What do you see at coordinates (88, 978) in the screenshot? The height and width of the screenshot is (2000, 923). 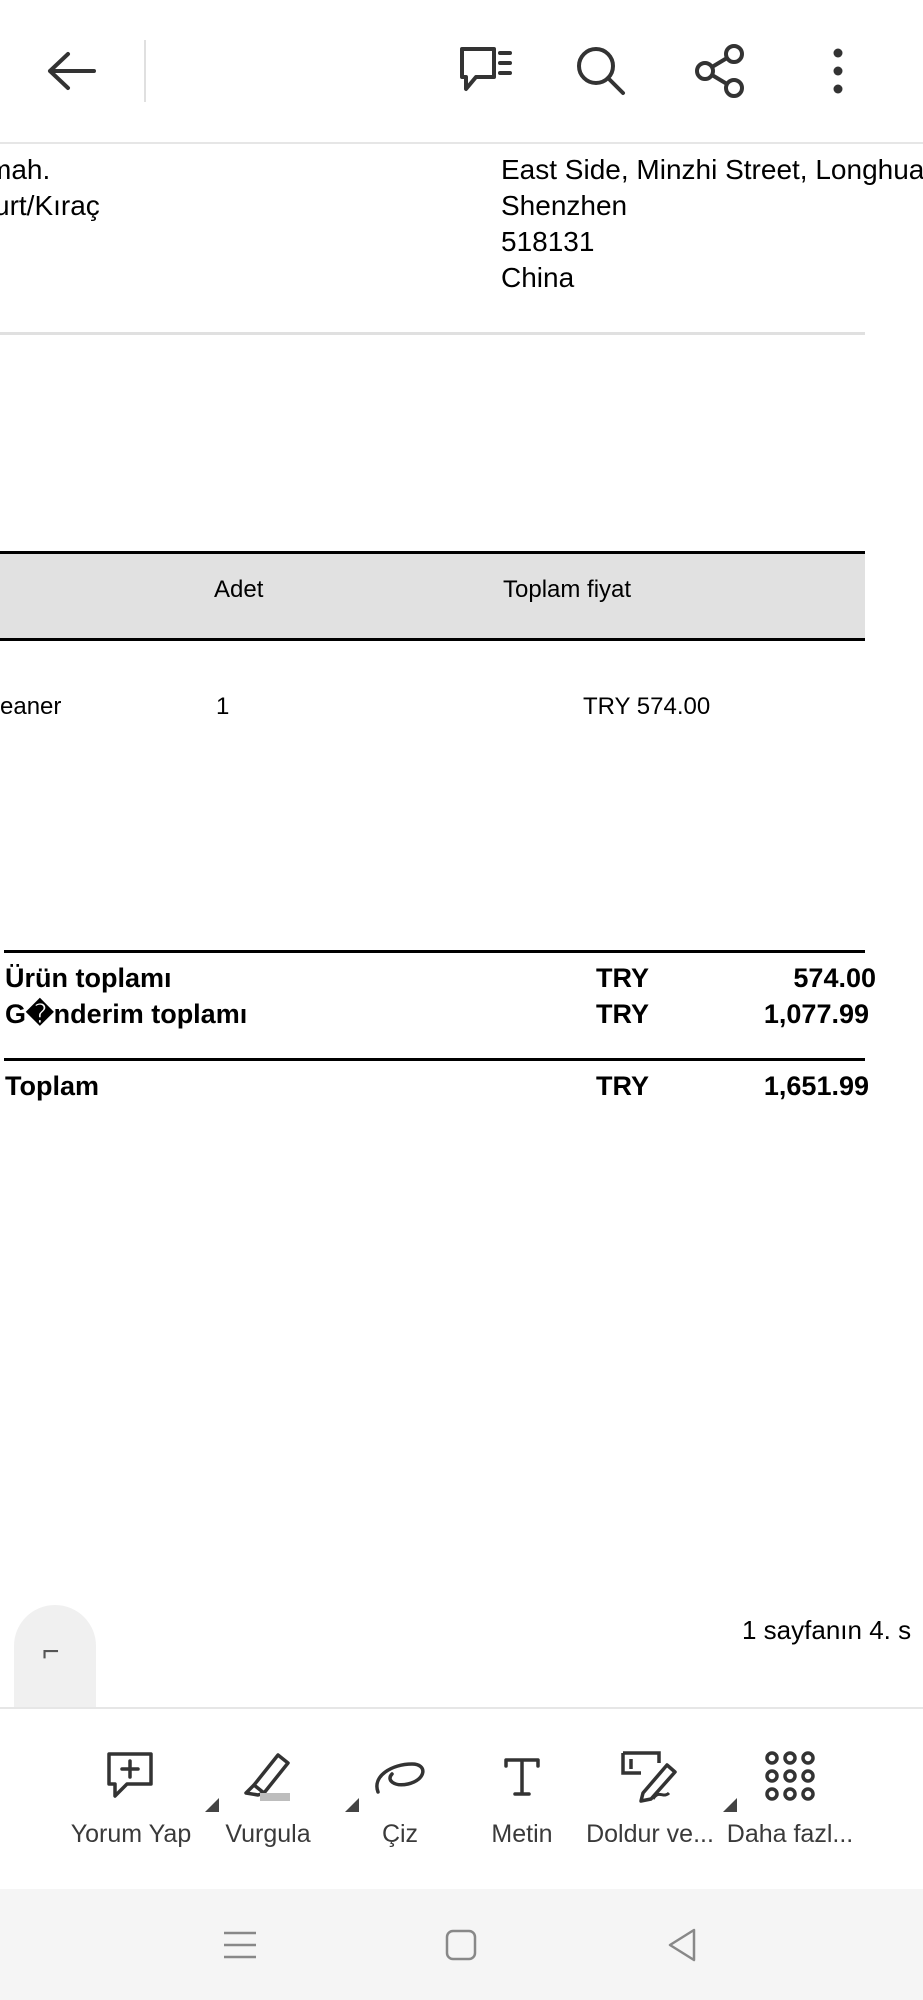 I see `subtotal-label: Ürün toplamı` at bounding box center [88, 978].